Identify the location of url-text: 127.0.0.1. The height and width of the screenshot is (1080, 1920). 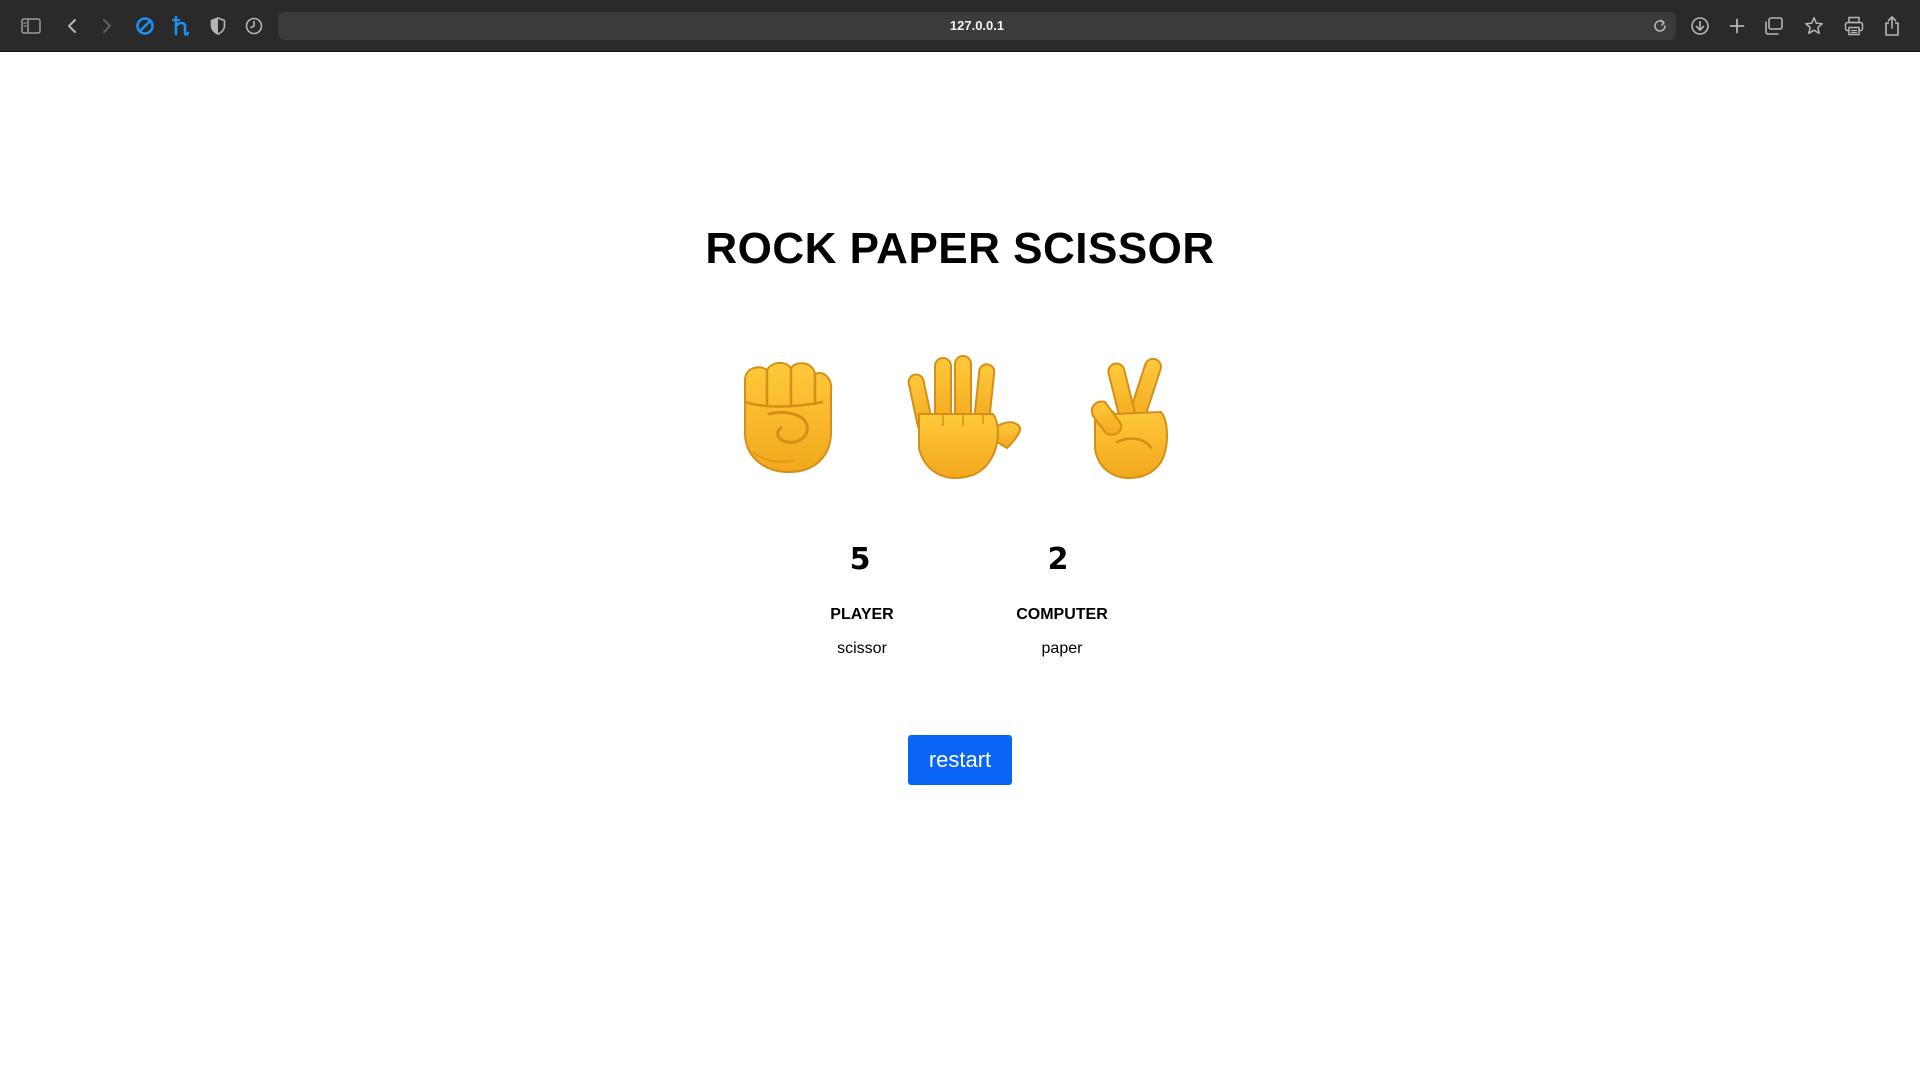
(977, 25).